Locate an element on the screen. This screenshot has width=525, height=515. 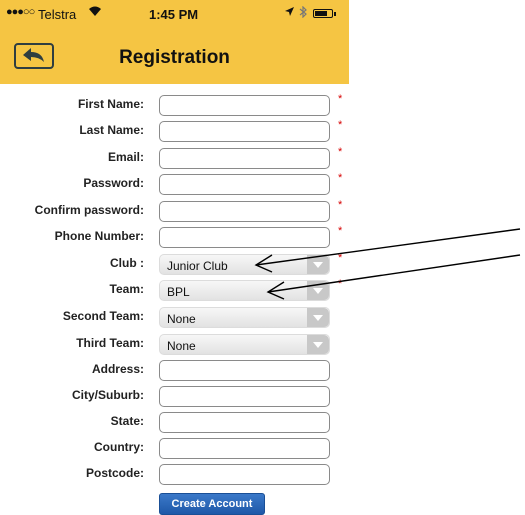
email-field is located at coordinates (244, 158).